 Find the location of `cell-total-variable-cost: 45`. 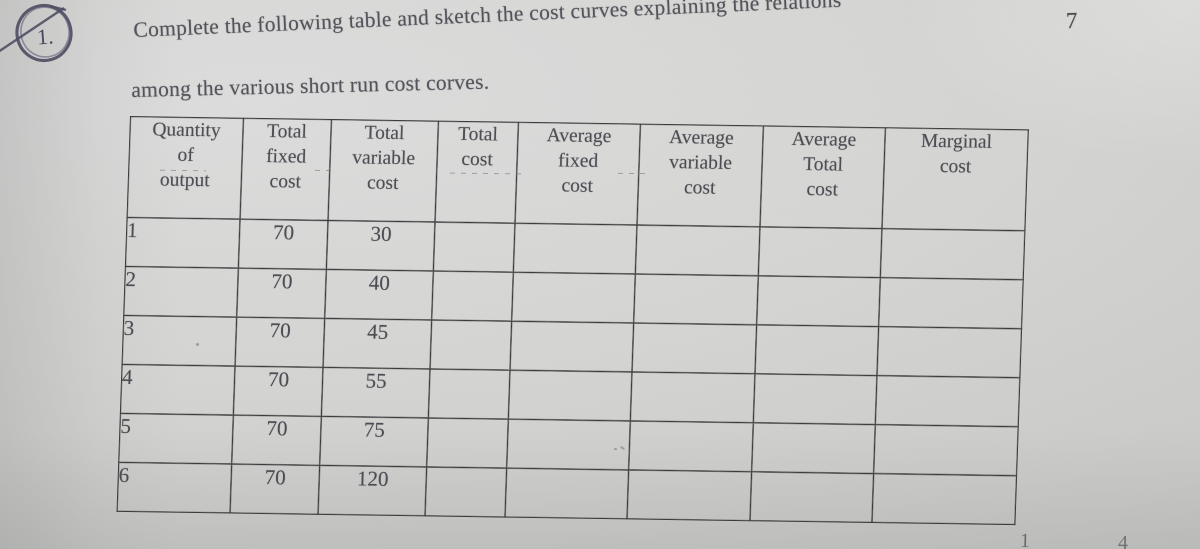

cell-total-variable-cost: 45 is located at coordinates (377, 343).